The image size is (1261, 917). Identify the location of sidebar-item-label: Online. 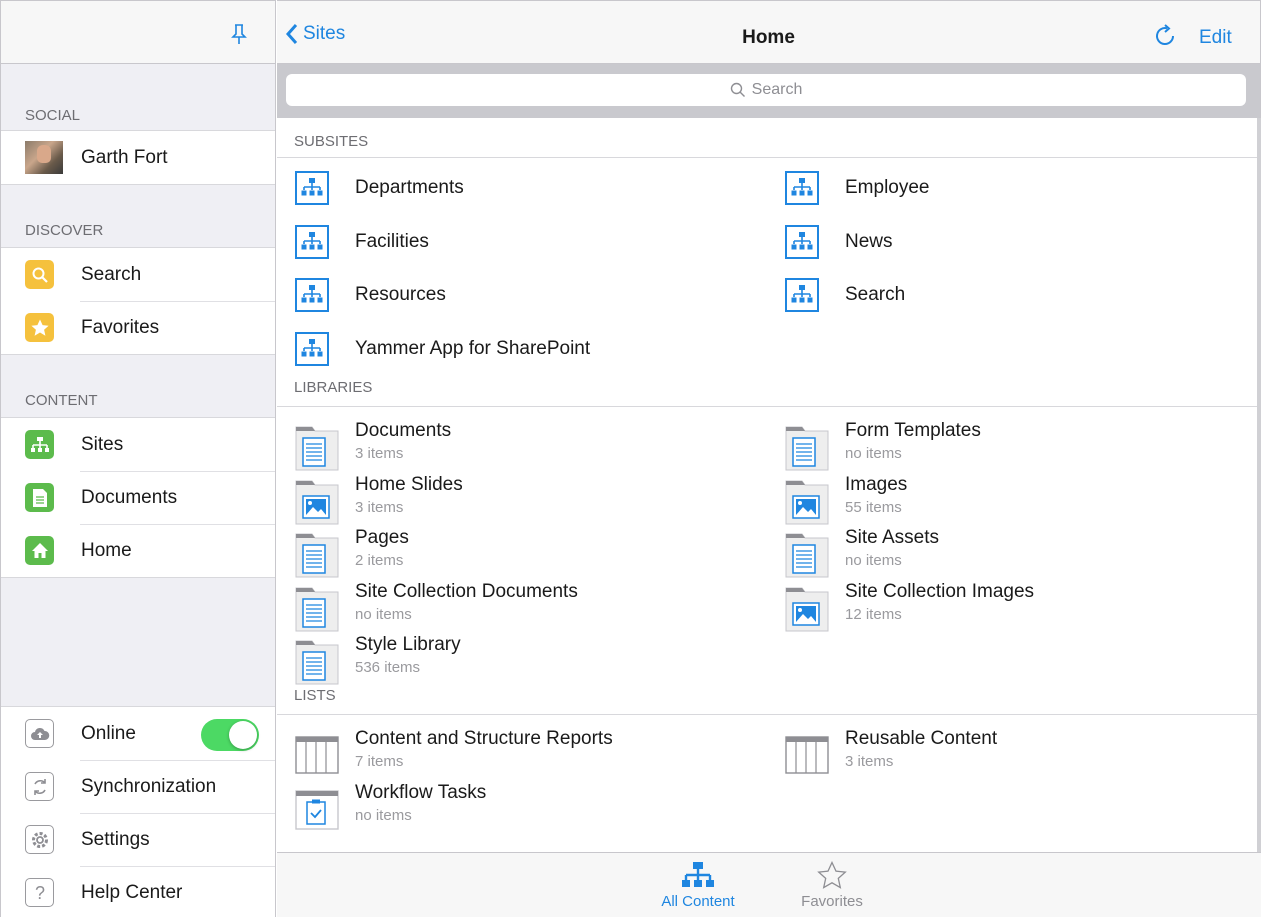
(108, 733).